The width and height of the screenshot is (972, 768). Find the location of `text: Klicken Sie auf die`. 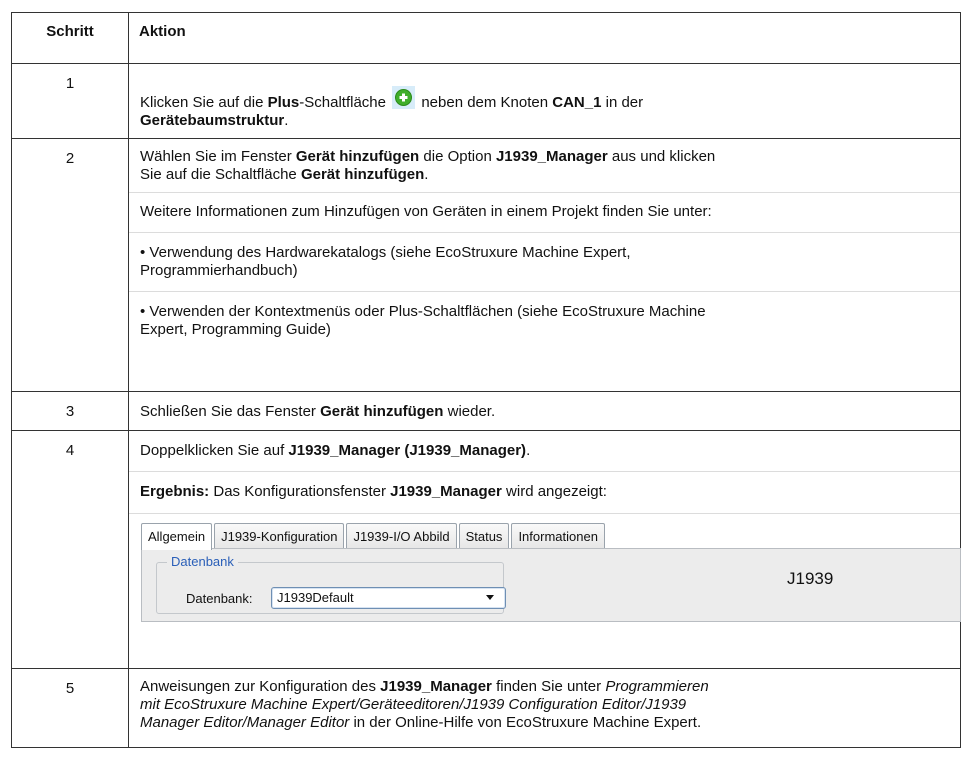

text: Klicken Sie auf die is located at coordinates (204, 102).